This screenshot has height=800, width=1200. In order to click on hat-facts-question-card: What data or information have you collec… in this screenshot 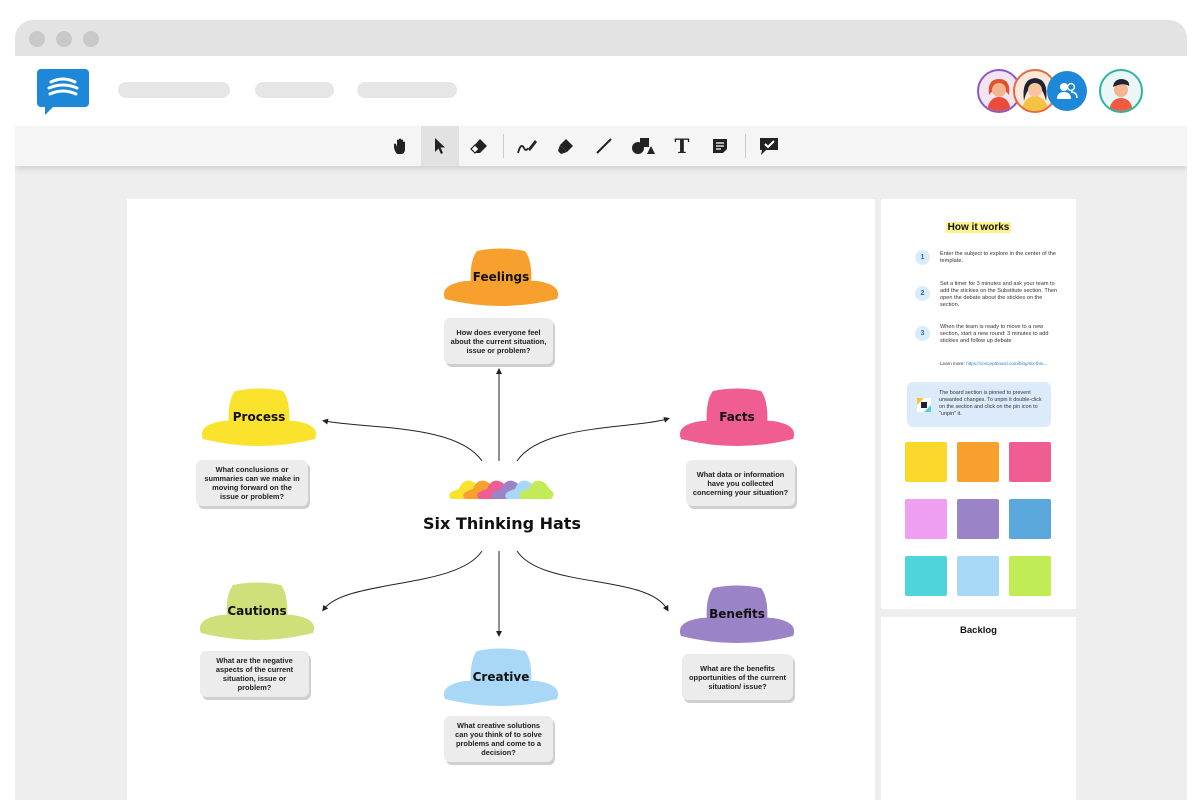, I will do `click(740, 483)`.